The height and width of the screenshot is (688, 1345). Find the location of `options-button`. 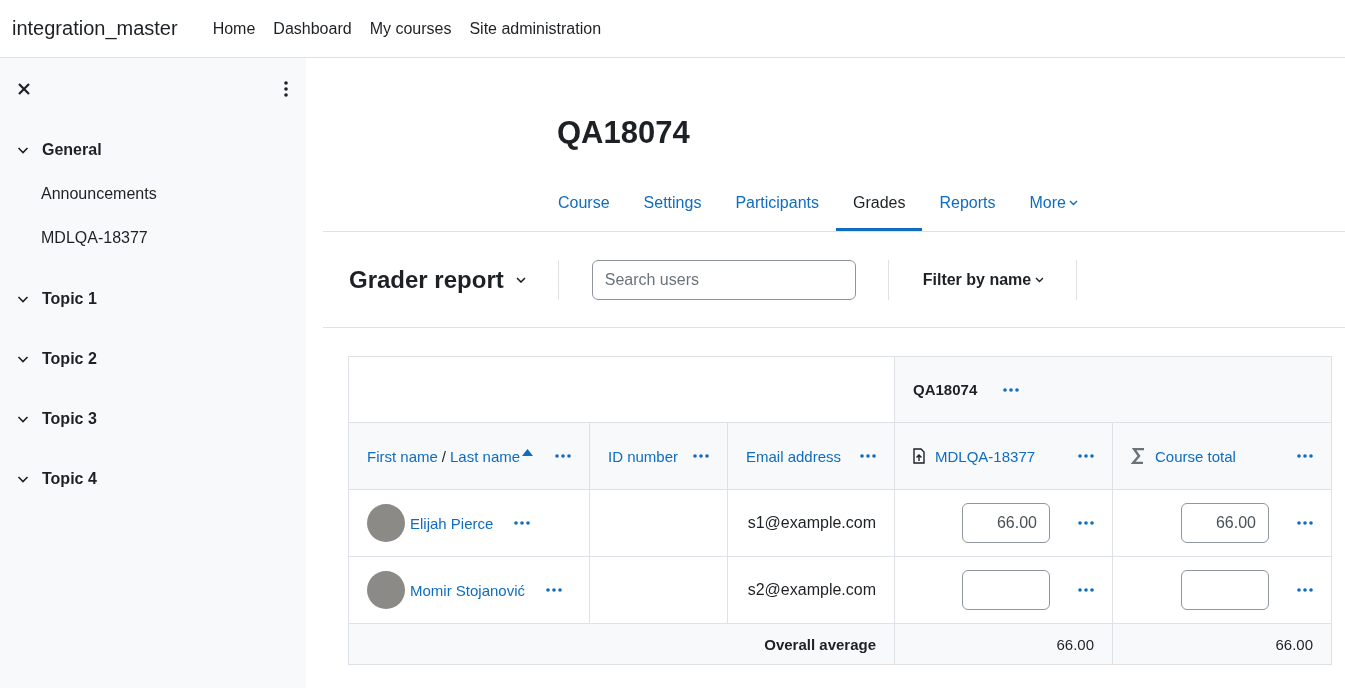

options-button is located at coordinates (286, 89).